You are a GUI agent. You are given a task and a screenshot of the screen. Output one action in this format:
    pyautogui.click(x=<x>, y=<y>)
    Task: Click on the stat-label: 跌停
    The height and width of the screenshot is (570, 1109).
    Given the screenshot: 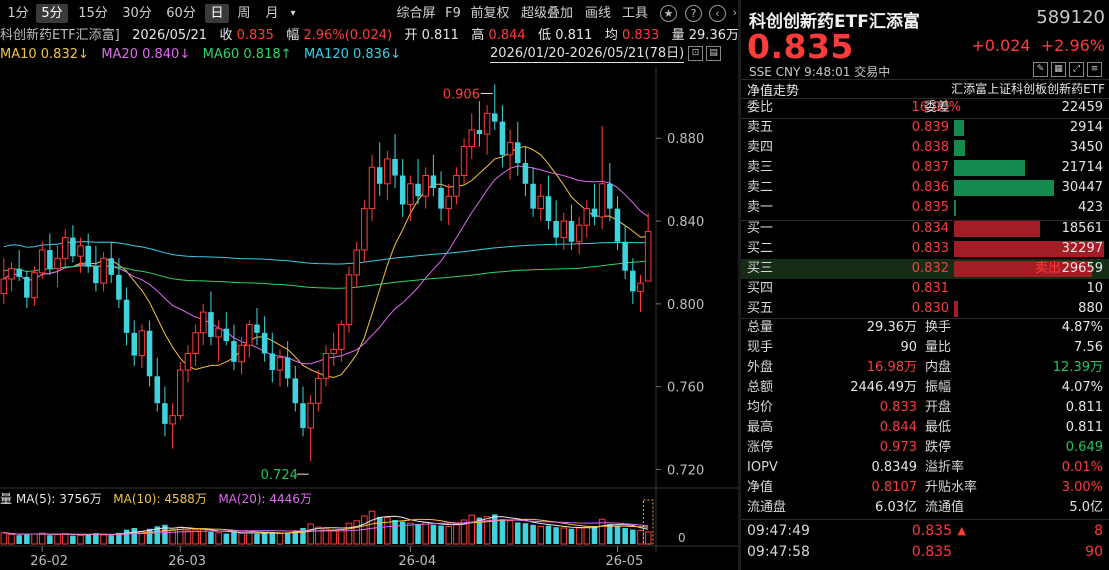 What is the action you would take?
    pyautogui.click(x=938, y=447)
    